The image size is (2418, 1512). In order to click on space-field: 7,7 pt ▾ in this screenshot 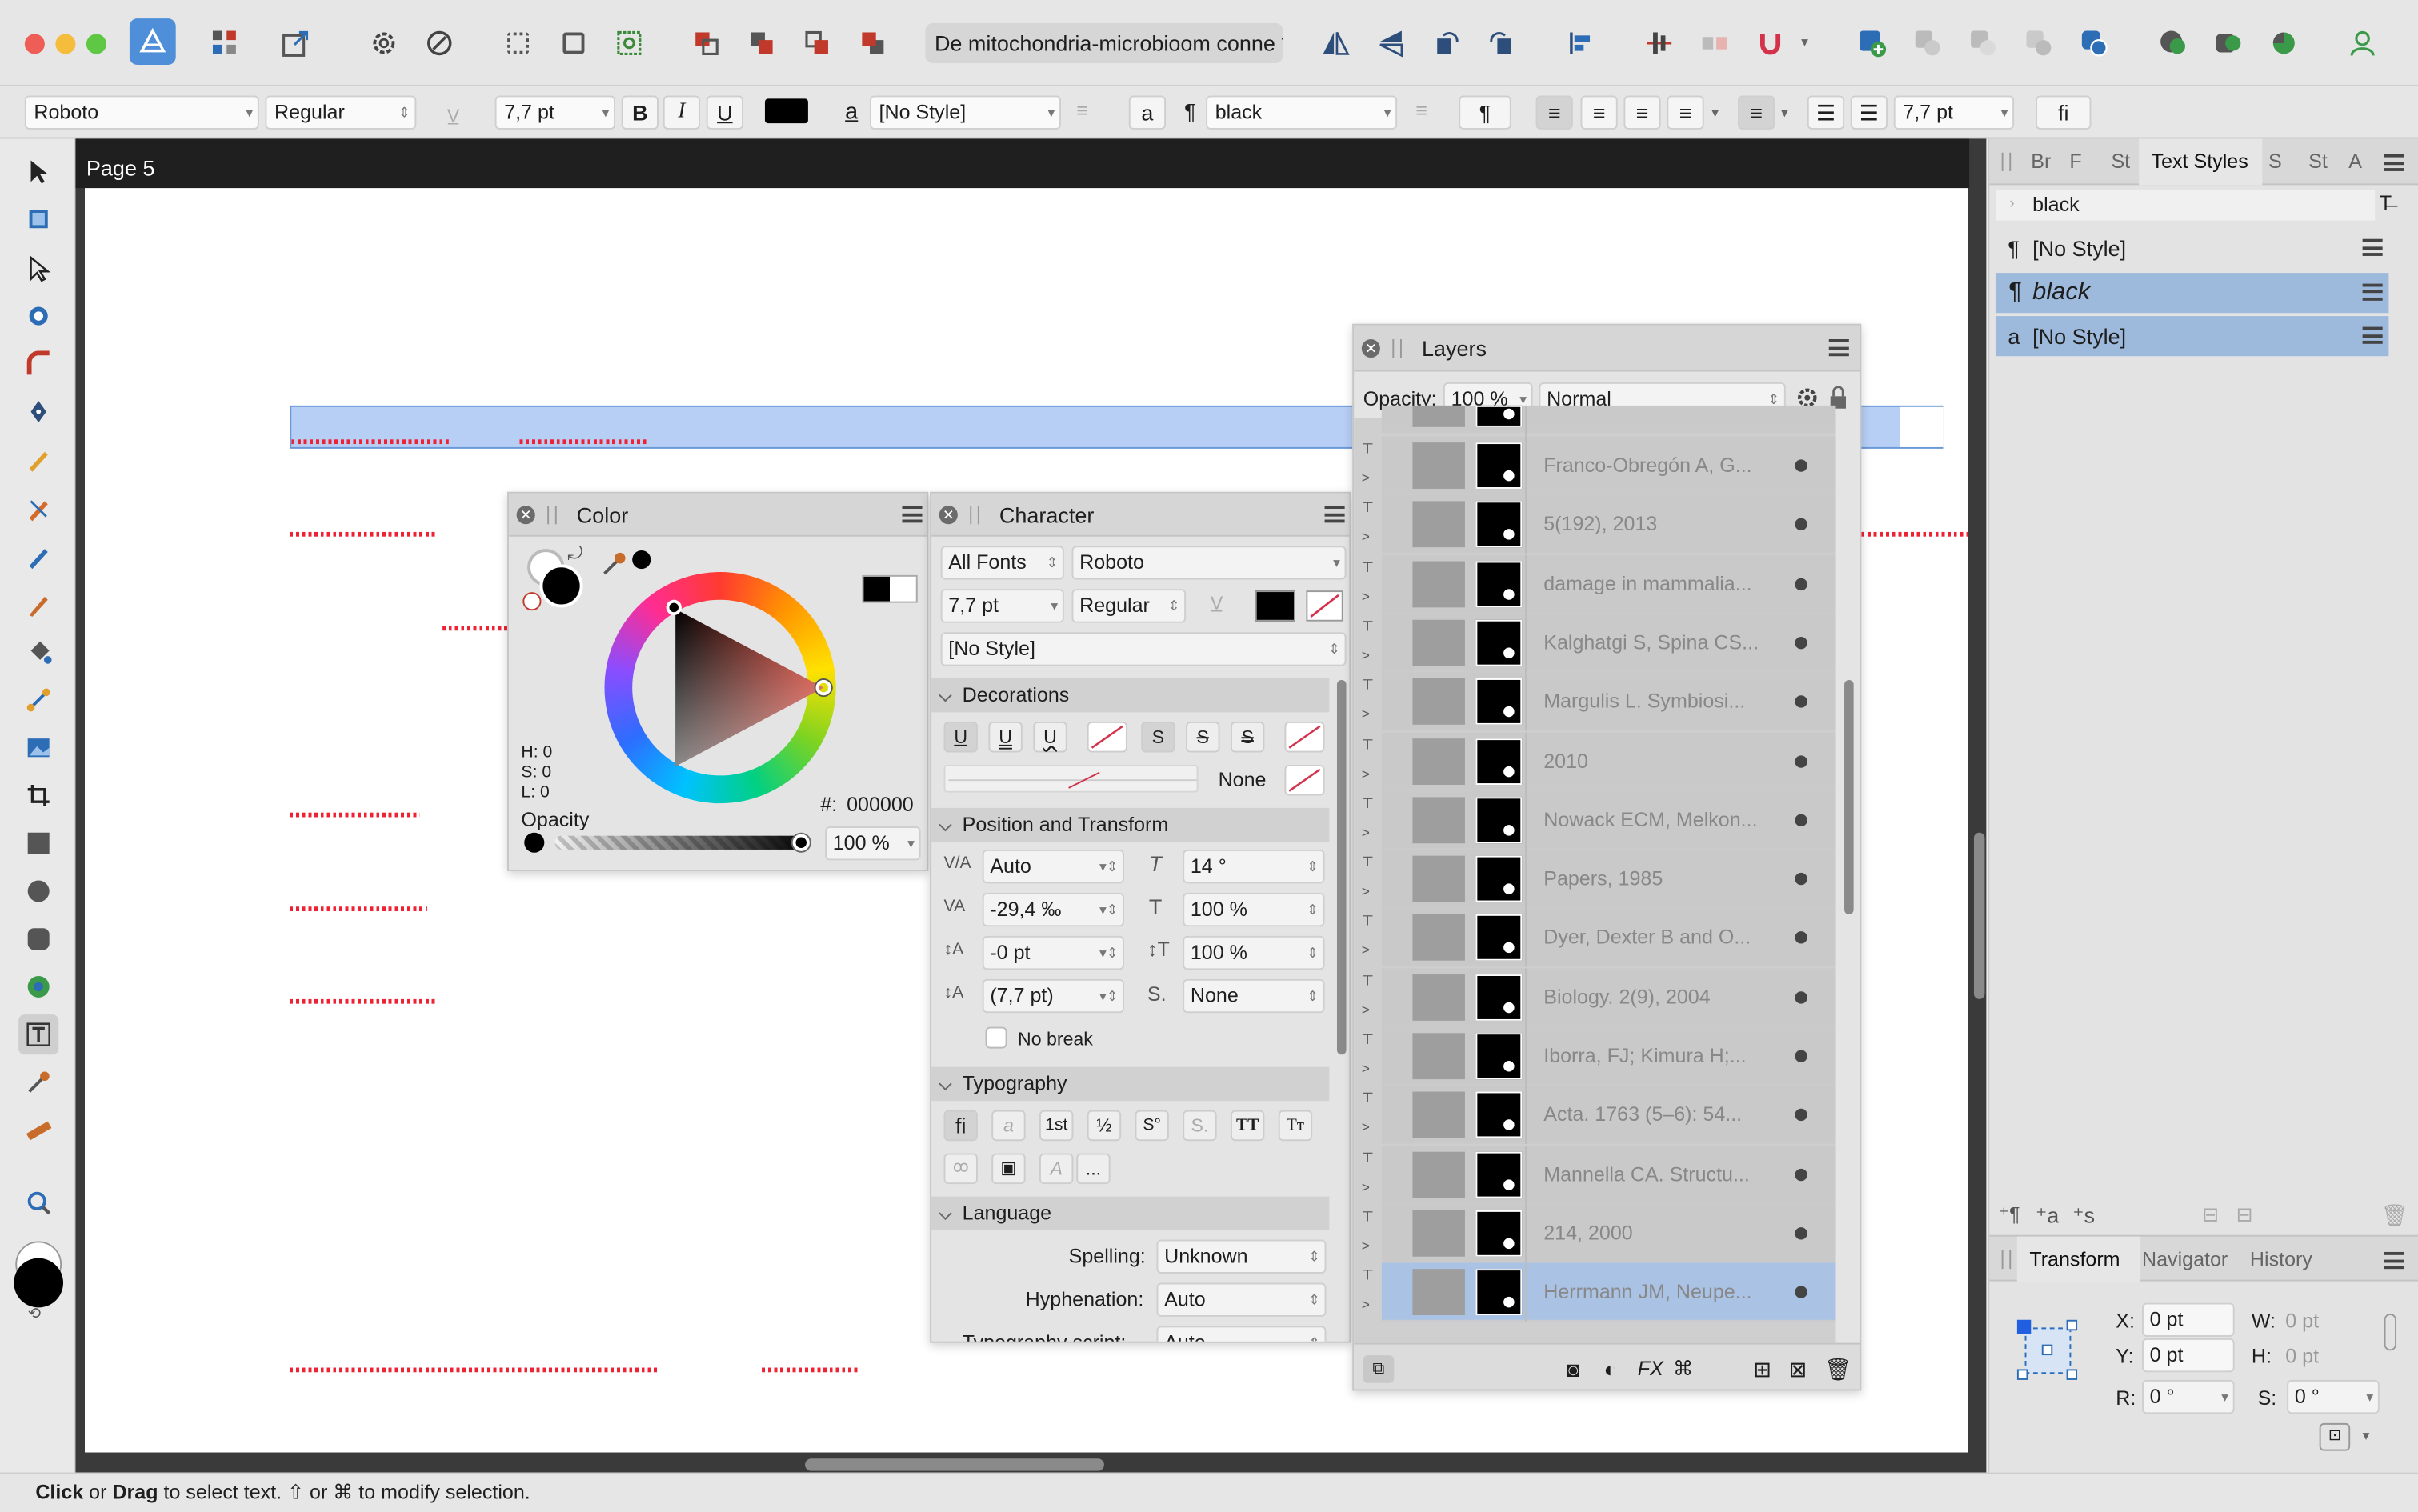, I will do `click(1954, 112)`.